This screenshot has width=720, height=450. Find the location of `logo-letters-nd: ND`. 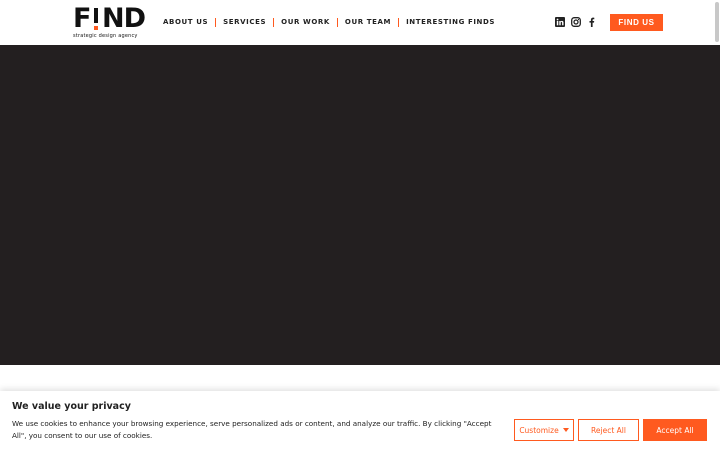

logo-letters-nd: ND is located at coordinates (123, 18).